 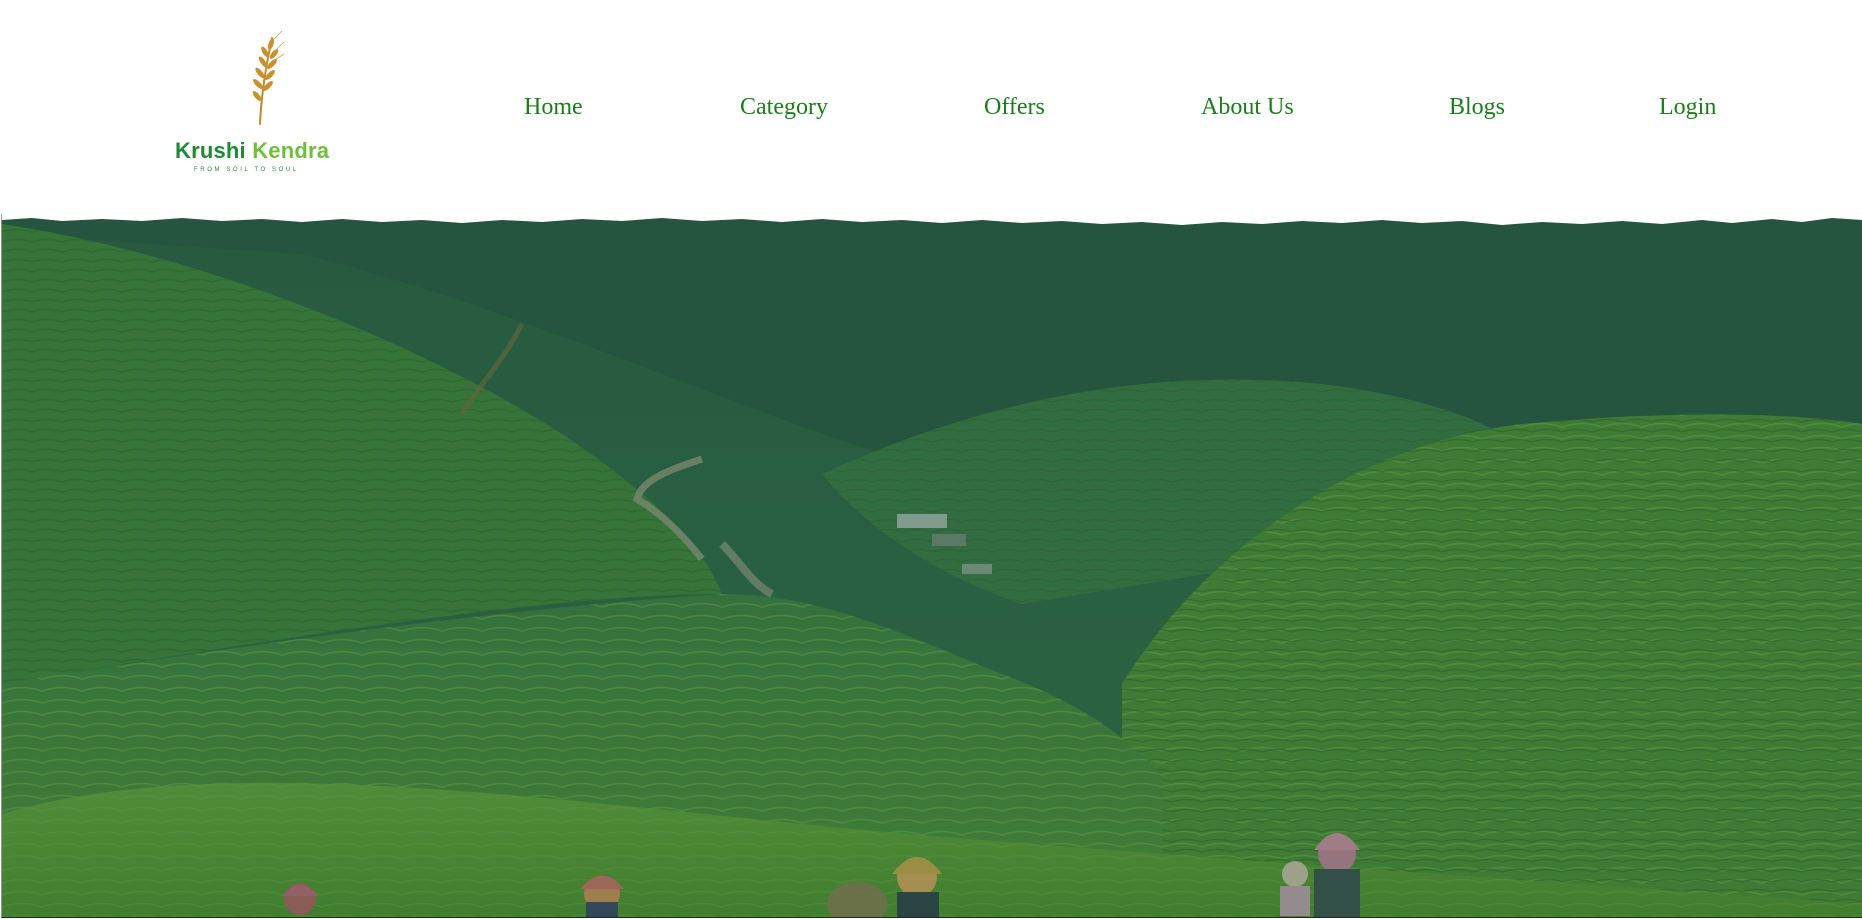 What do you see at coordinates (553, 107) in the screenshot?
I see `nav-home: Home` at bounding box center [553, 107].